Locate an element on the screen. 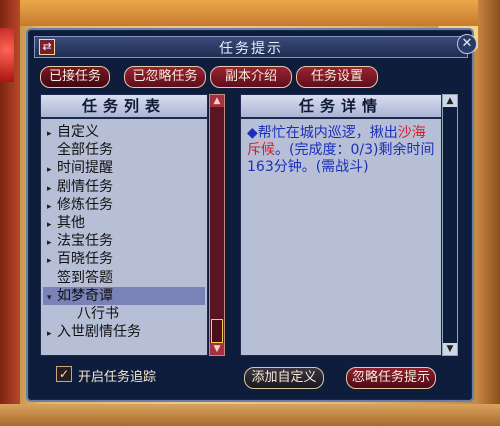  task-list-item: 全部任务 is located at coordinates (80, 150).